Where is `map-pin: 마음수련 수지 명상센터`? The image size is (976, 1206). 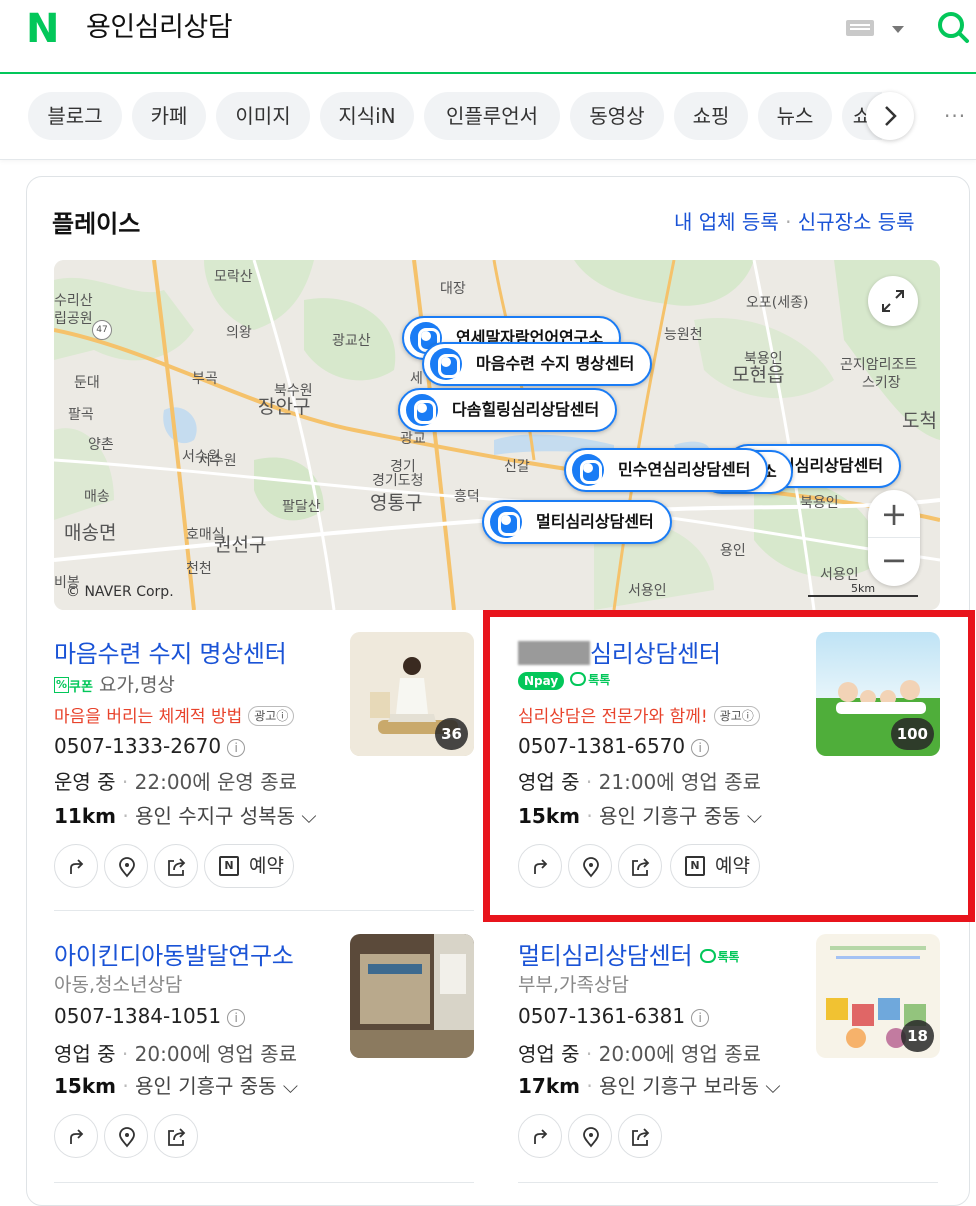 map-pin: 마음수련 수지 명상센터 is located at coordinates (537, 364).